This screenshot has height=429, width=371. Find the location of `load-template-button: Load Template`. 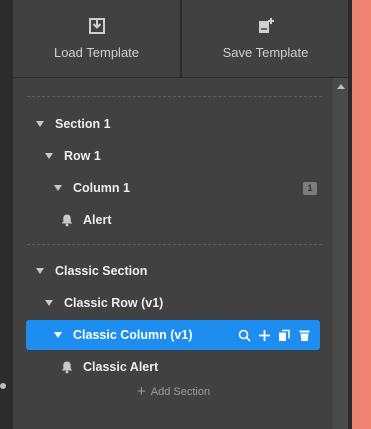

load-template-button: Load Template is located at coordinates (96, 38).